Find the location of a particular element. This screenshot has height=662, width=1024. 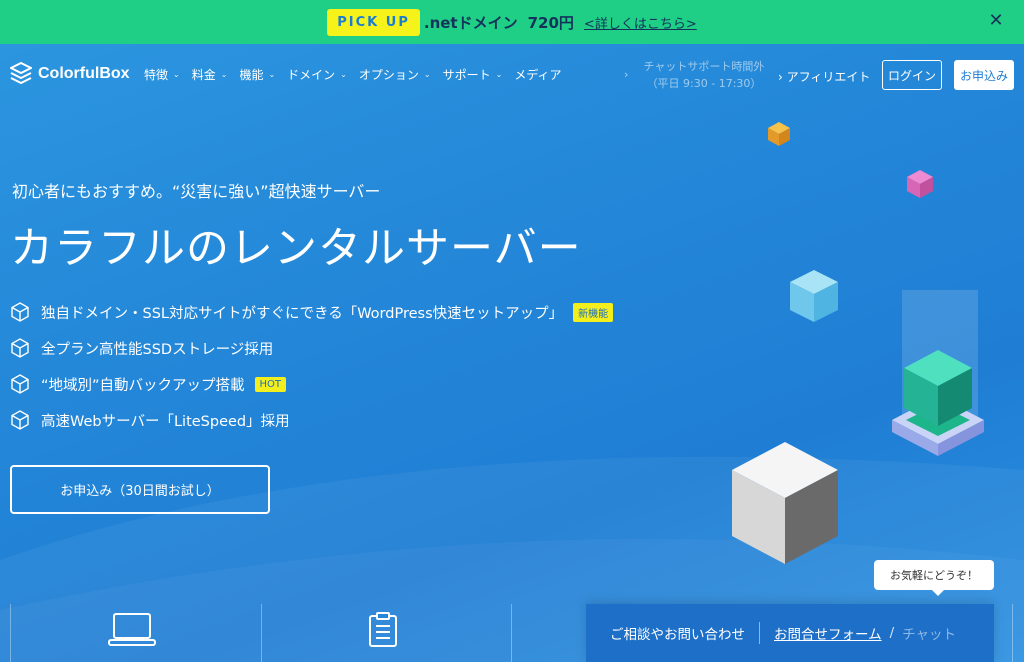

nav-item-functions: 機能 ⌄ is located at coordinates (257, 74).